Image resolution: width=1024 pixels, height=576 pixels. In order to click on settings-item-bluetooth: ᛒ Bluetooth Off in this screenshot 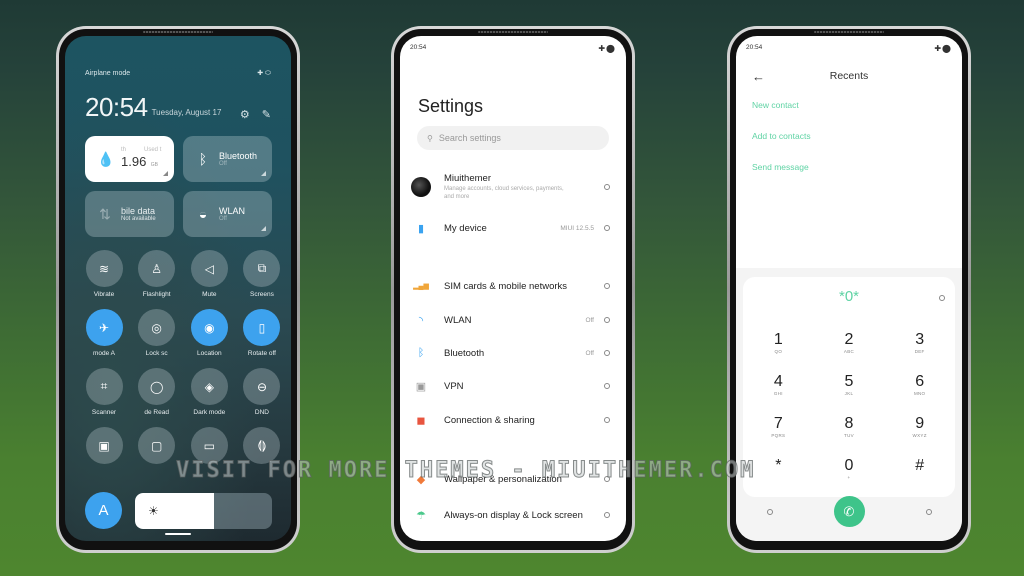, I will do `click(512, 353)`.